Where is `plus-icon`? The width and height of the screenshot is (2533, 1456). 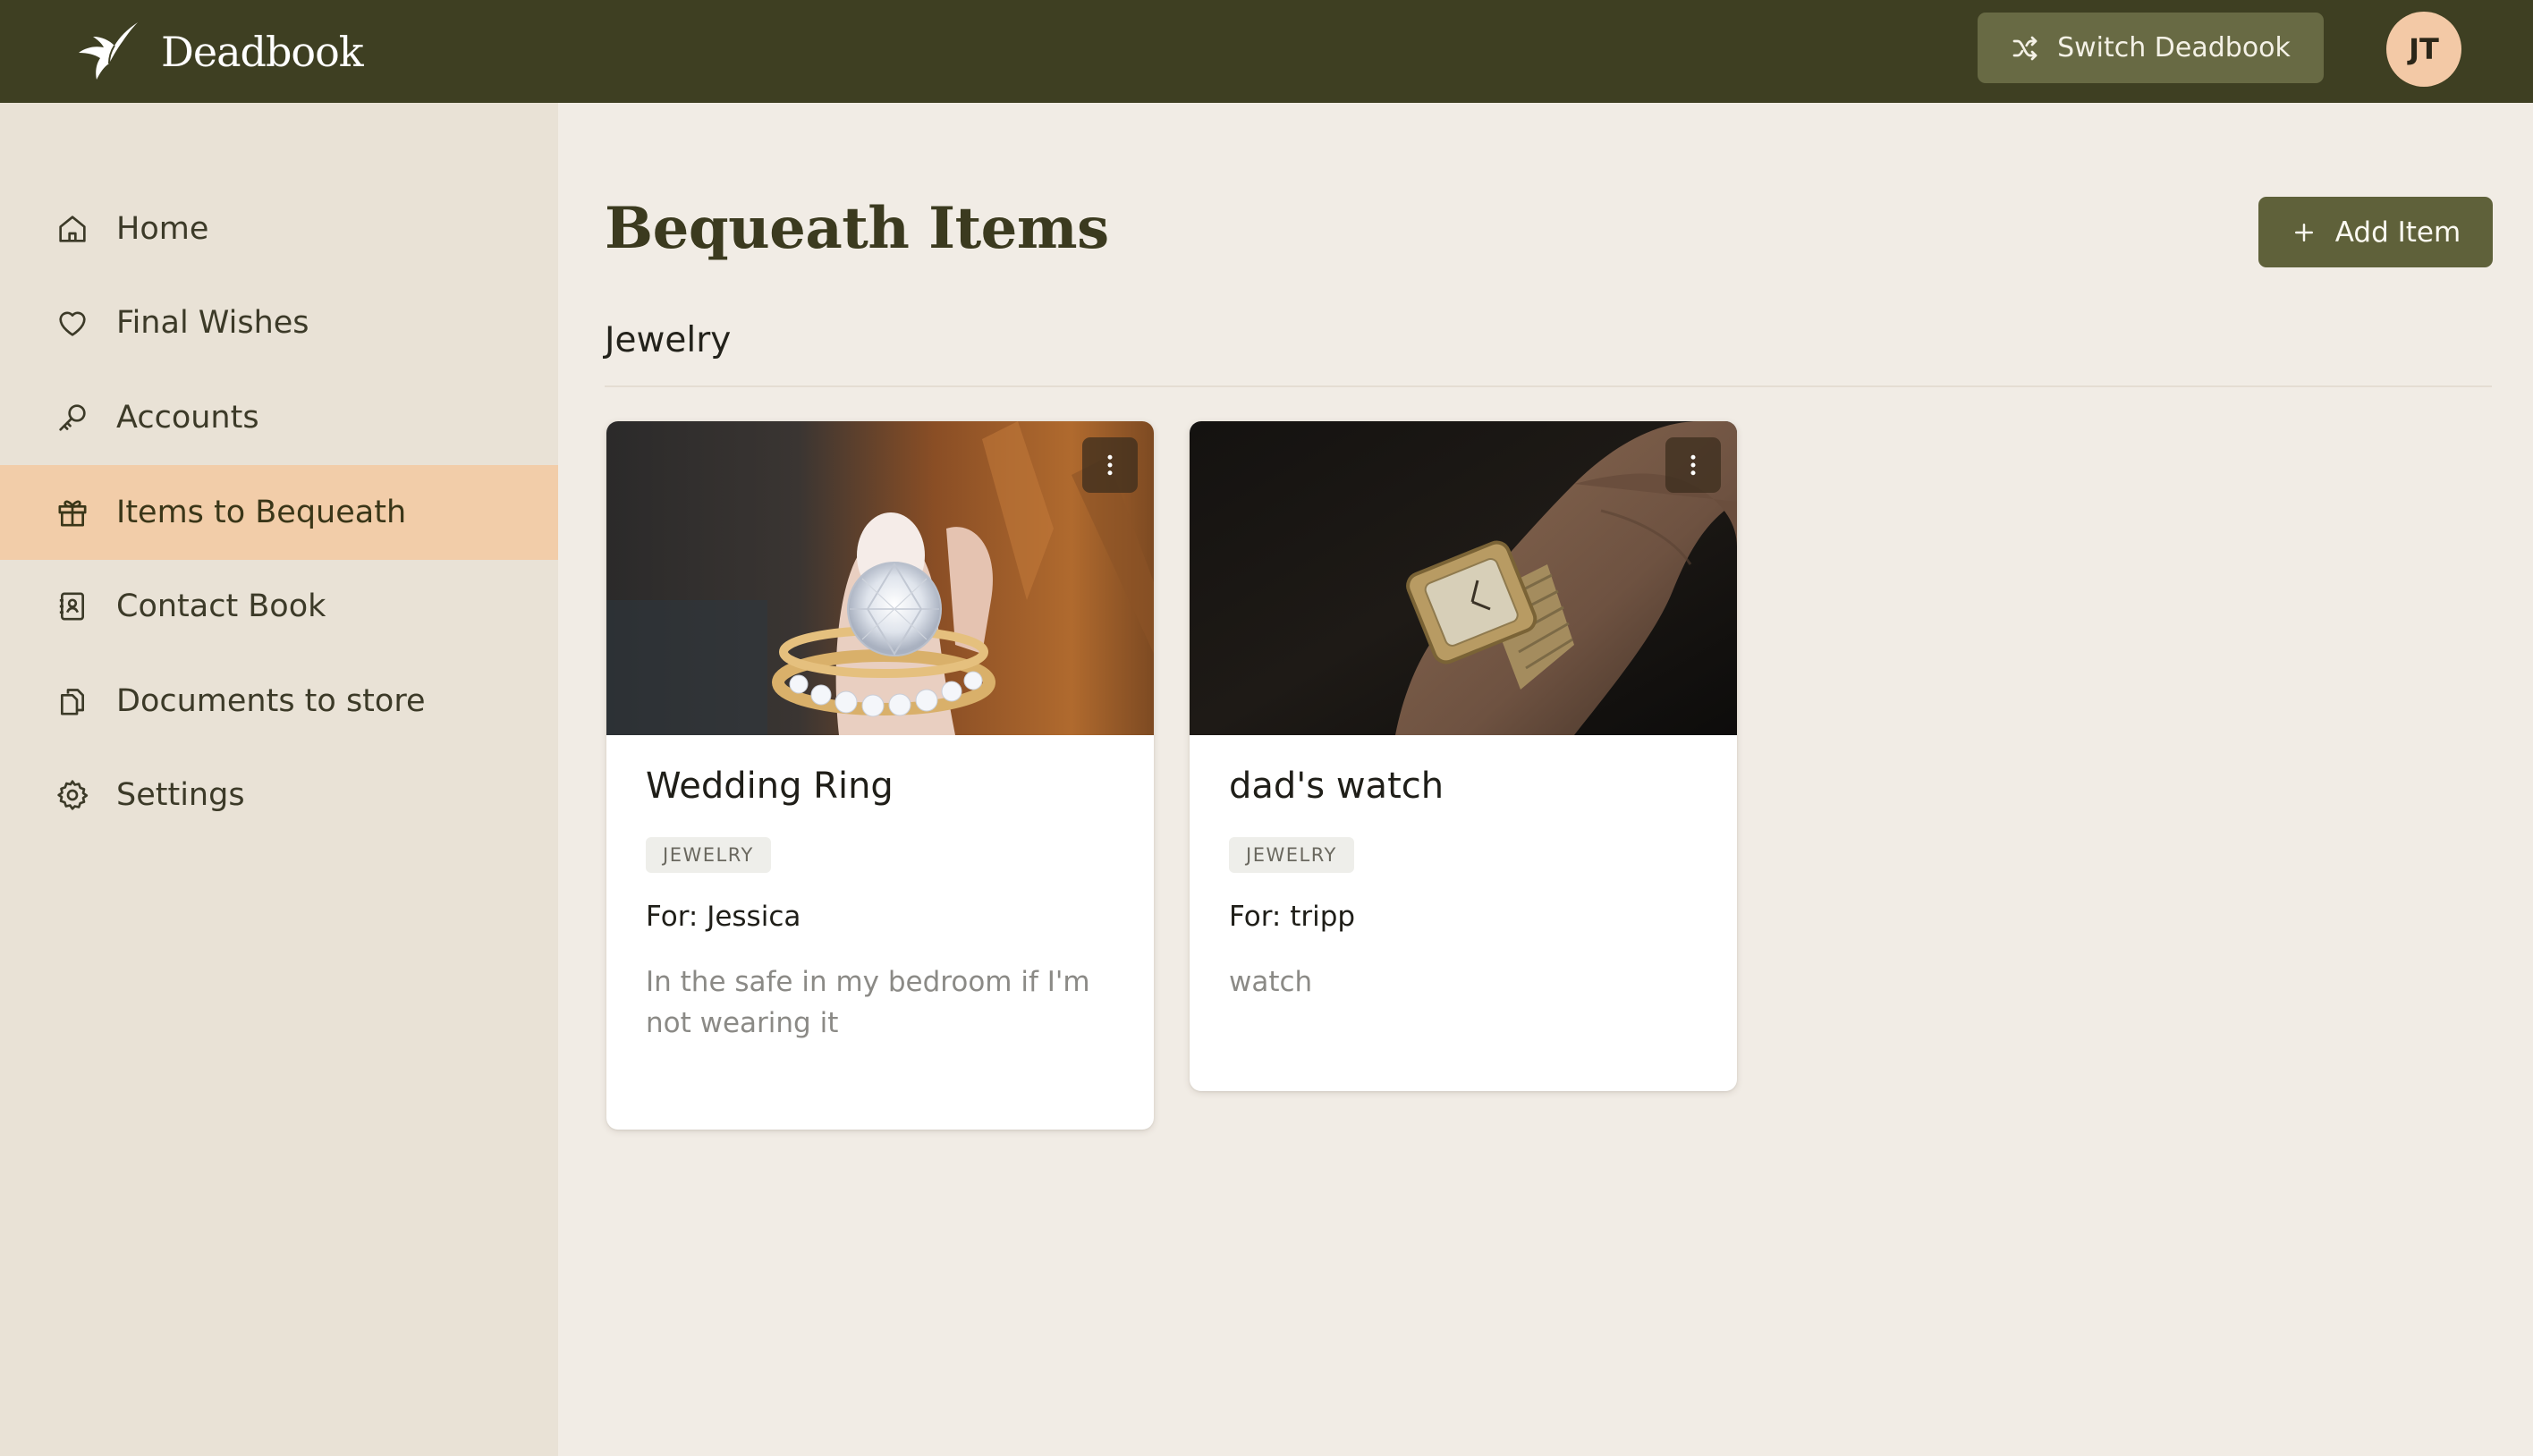
plus-icon is located at coordinates (2303, 232).